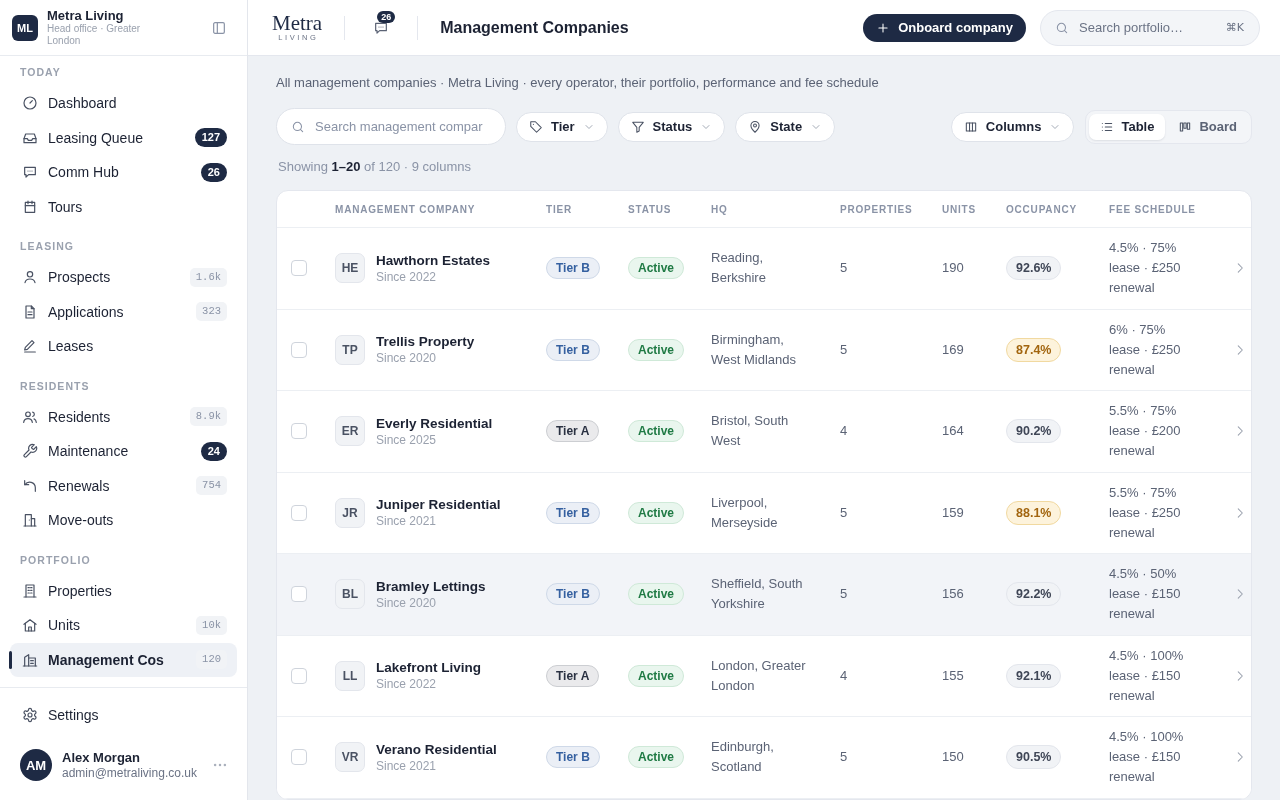 This screenshot has height=800, width=1280. What do you see at coordinates (123, 206) in the screenshot?
I see `nav-item: Tours` at bounding box center [123, 206].